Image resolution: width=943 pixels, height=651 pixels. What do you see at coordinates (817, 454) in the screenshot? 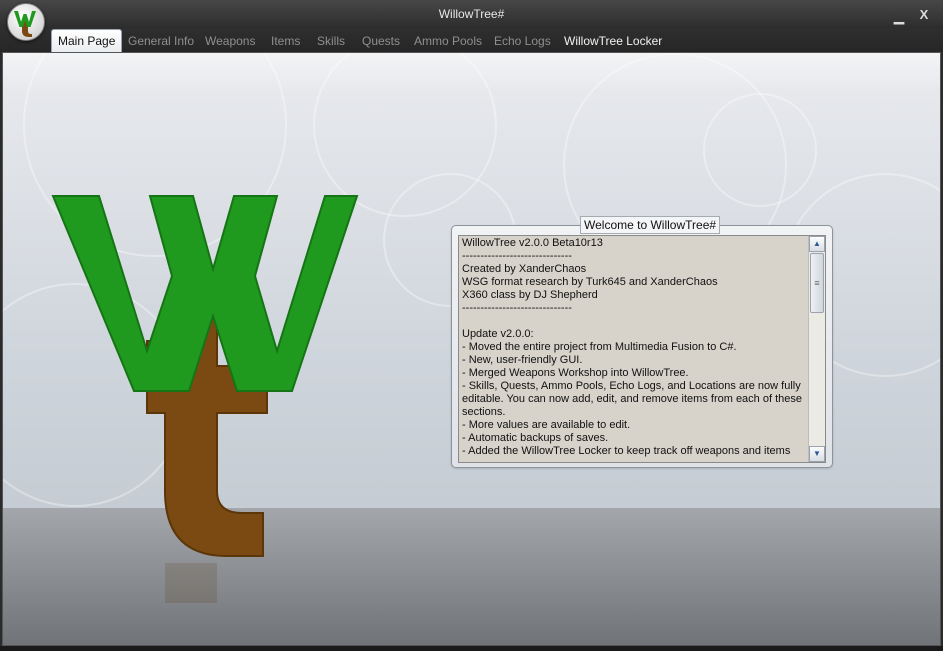
I see `scroll-down-arrow-icon: ▼` at bounding box center [817, 454].